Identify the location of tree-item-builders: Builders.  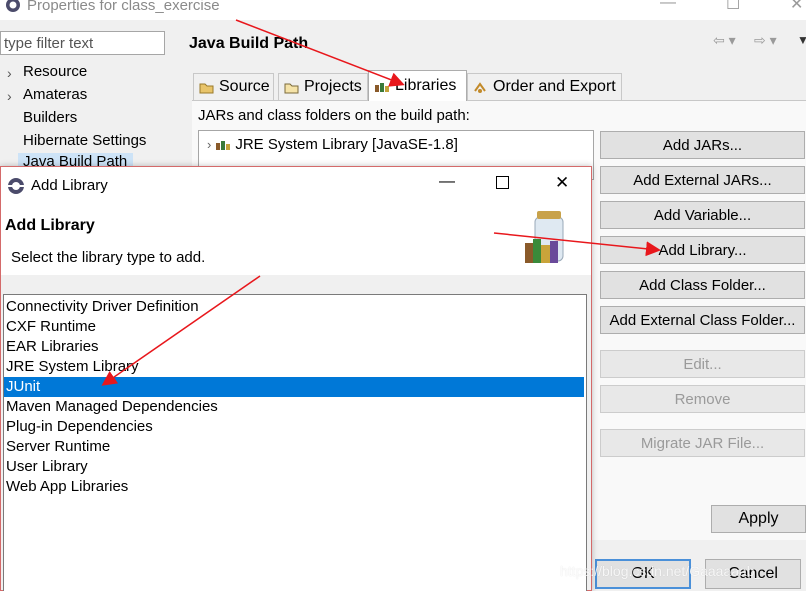
(50, 117).